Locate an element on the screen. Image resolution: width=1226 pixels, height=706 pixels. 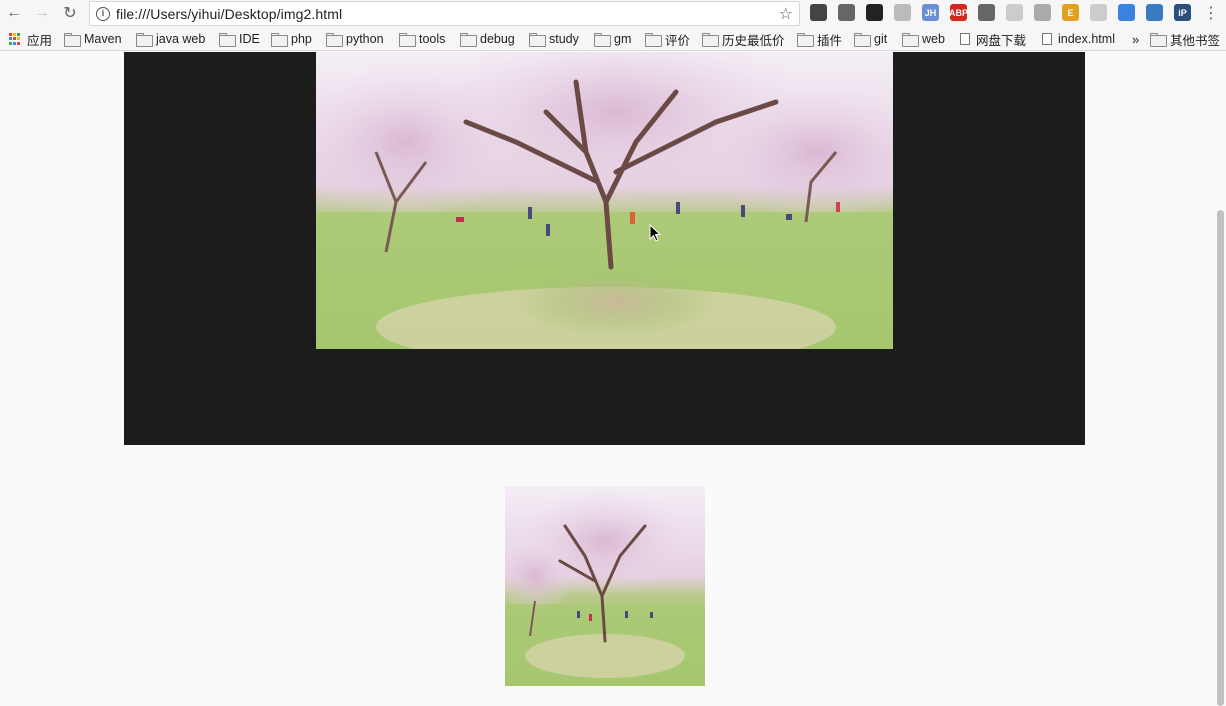
pocket-extension-icon is located at coordinates (1126, 12).